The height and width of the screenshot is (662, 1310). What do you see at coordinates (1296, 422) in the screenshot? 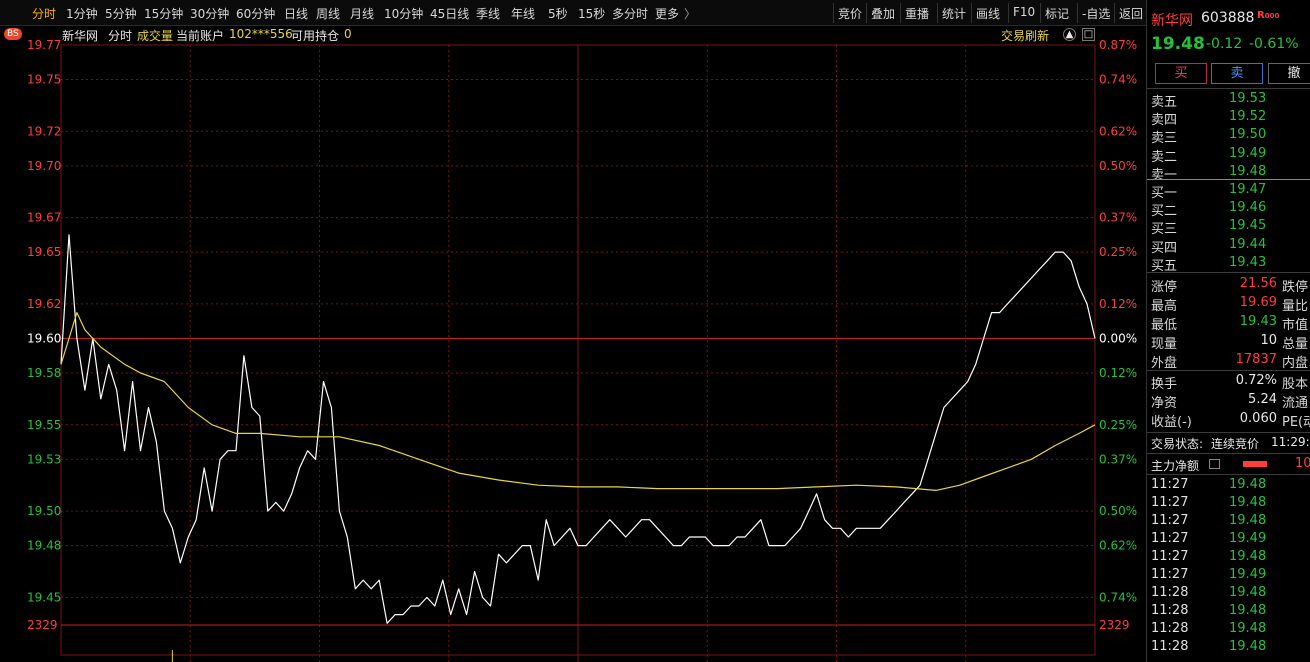
I see `stat-label: PE(动)` at bounding box center [1296, 422].